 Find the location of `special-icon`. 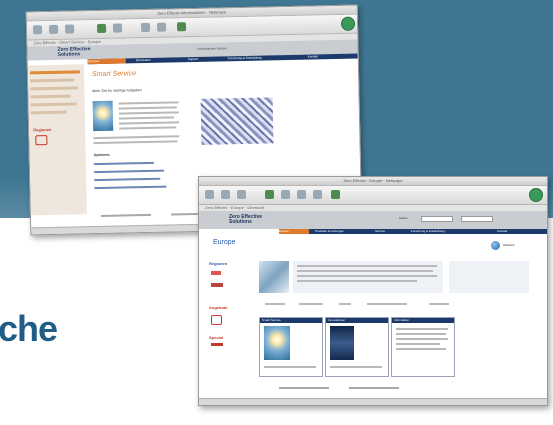

special-icon is located at coordinates (217, 344).